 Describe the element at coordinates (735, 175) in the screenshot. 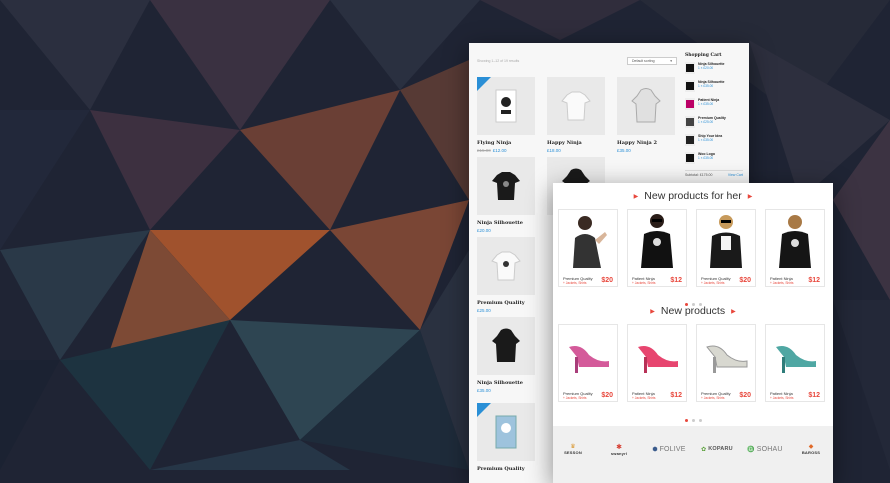

I see `view-cart-link: View Cart` at that location.